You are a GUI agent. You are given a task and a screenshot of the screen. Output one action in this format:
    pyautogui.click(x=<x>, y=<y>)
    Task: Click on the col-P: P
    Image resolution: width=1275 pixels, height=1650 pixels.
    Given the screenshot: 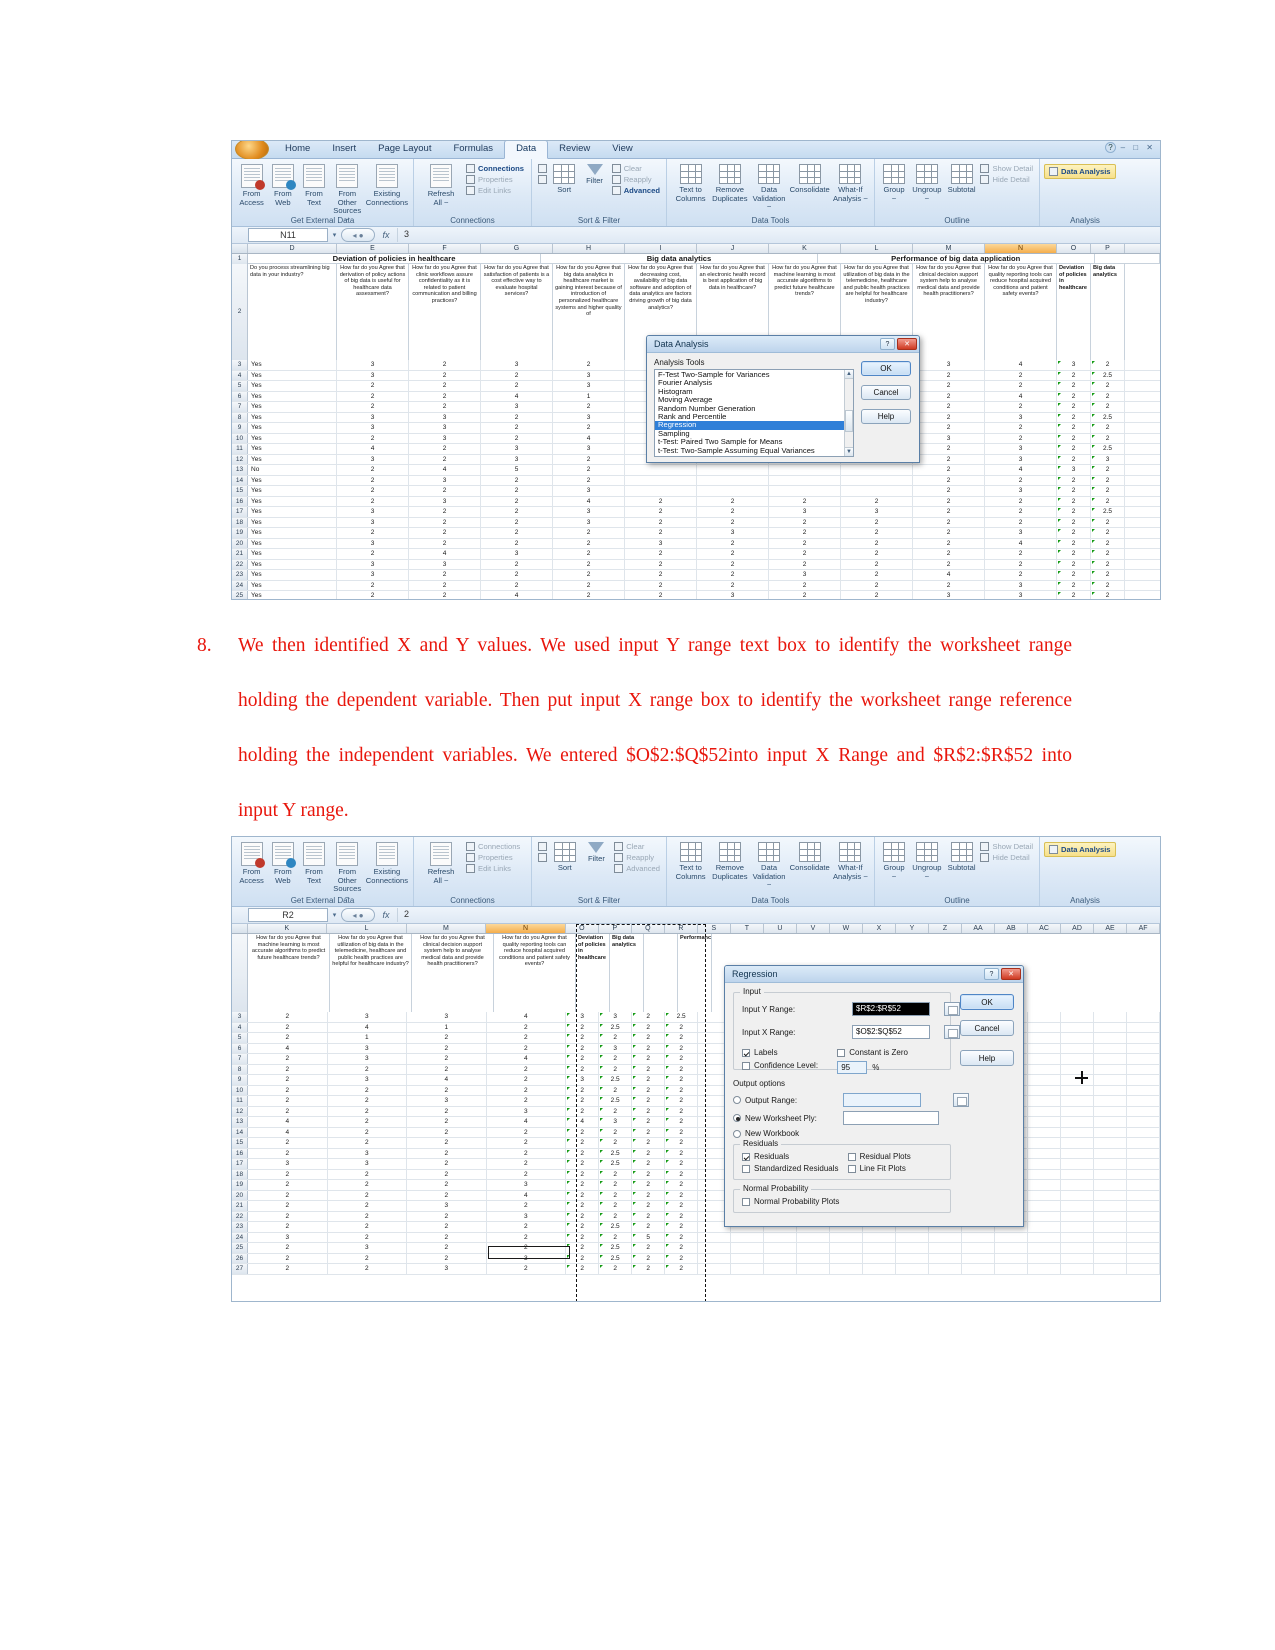 What is the action you would take?
    pyautogui.click(x=1108, y=248)
    